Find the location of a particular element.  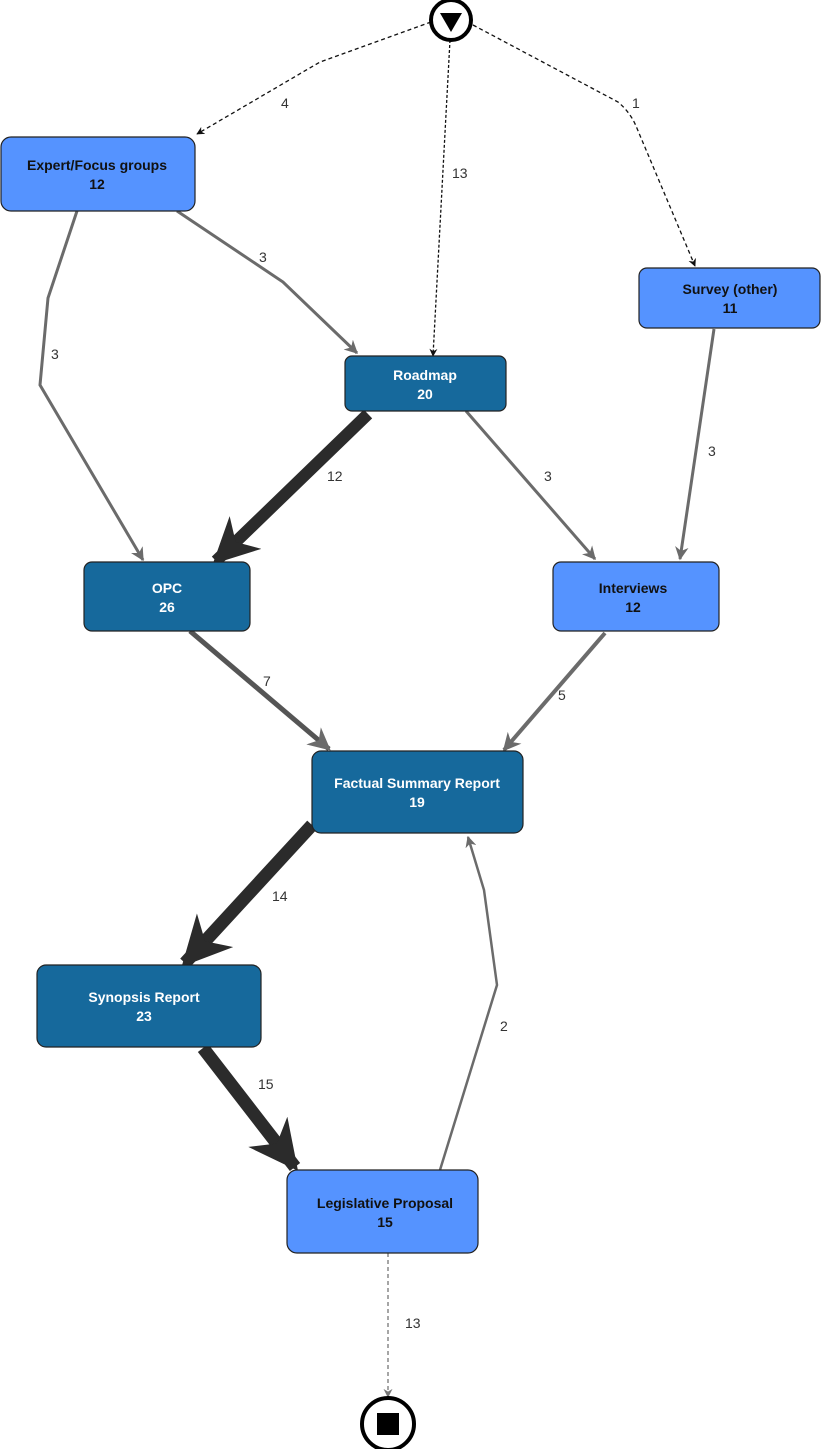

node-expert-focus-groups: Expert/Focus groups 12 is located at coordinates (98, 174).